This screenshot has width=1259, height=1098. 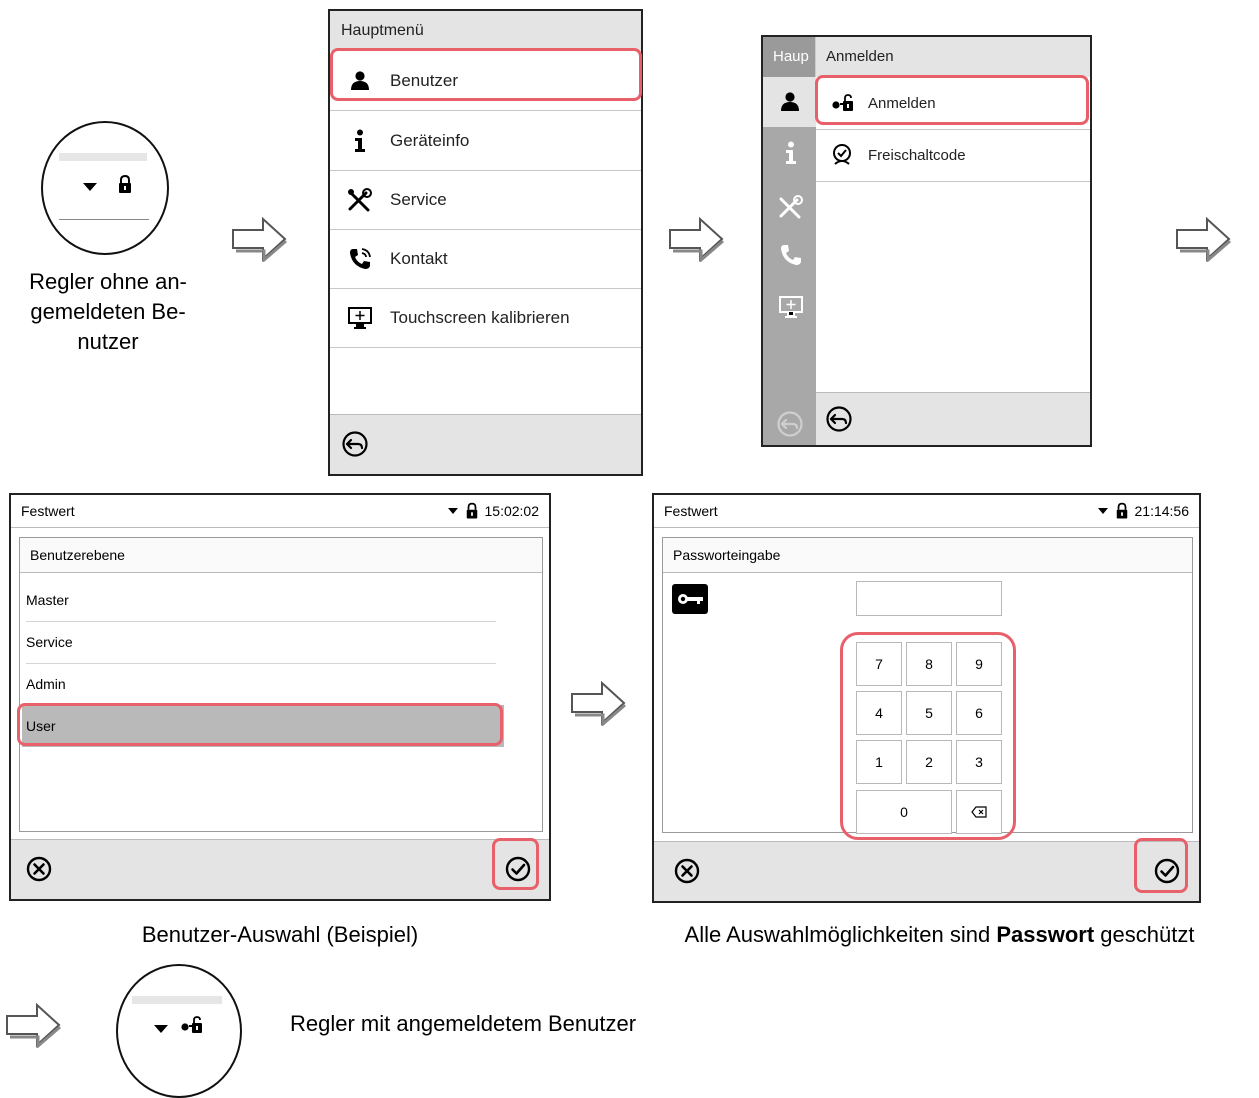 What do you see at coordinates (261, 600) in the screenshot?
I see `user-option-master: Master` at bounding box center [261, 600].